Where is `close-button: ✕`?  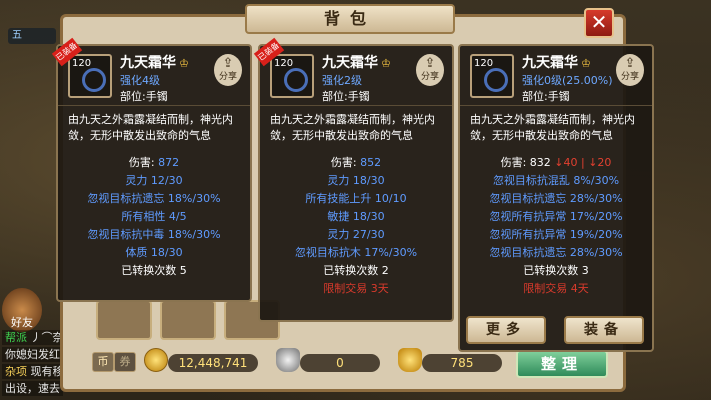
close-button: ✕ is located at coordinates (599, 23).